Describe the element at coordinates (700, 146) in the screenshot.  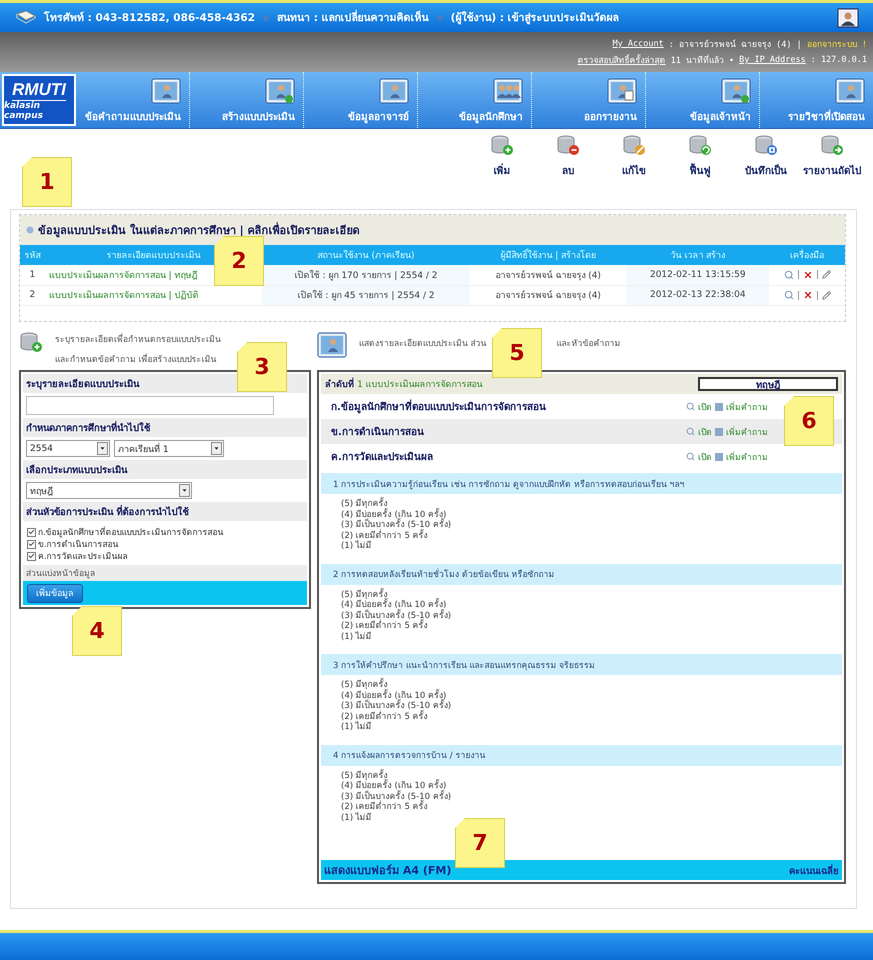
I see `database-restore-icon` at that location.